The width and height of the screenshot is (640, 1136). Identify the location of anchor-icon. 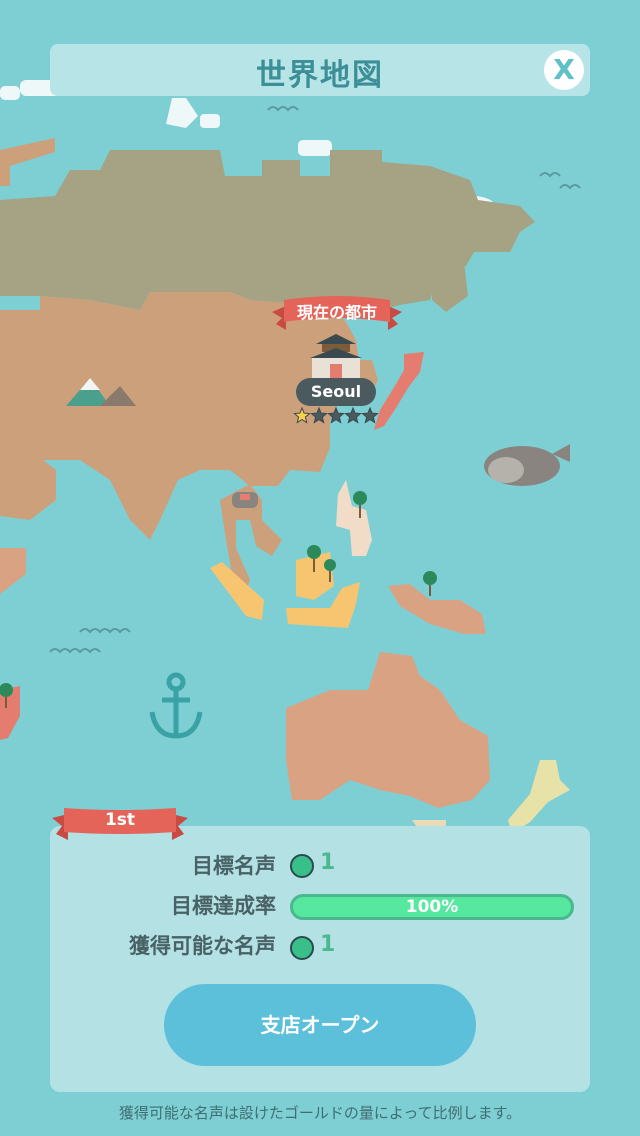
(176, 705).